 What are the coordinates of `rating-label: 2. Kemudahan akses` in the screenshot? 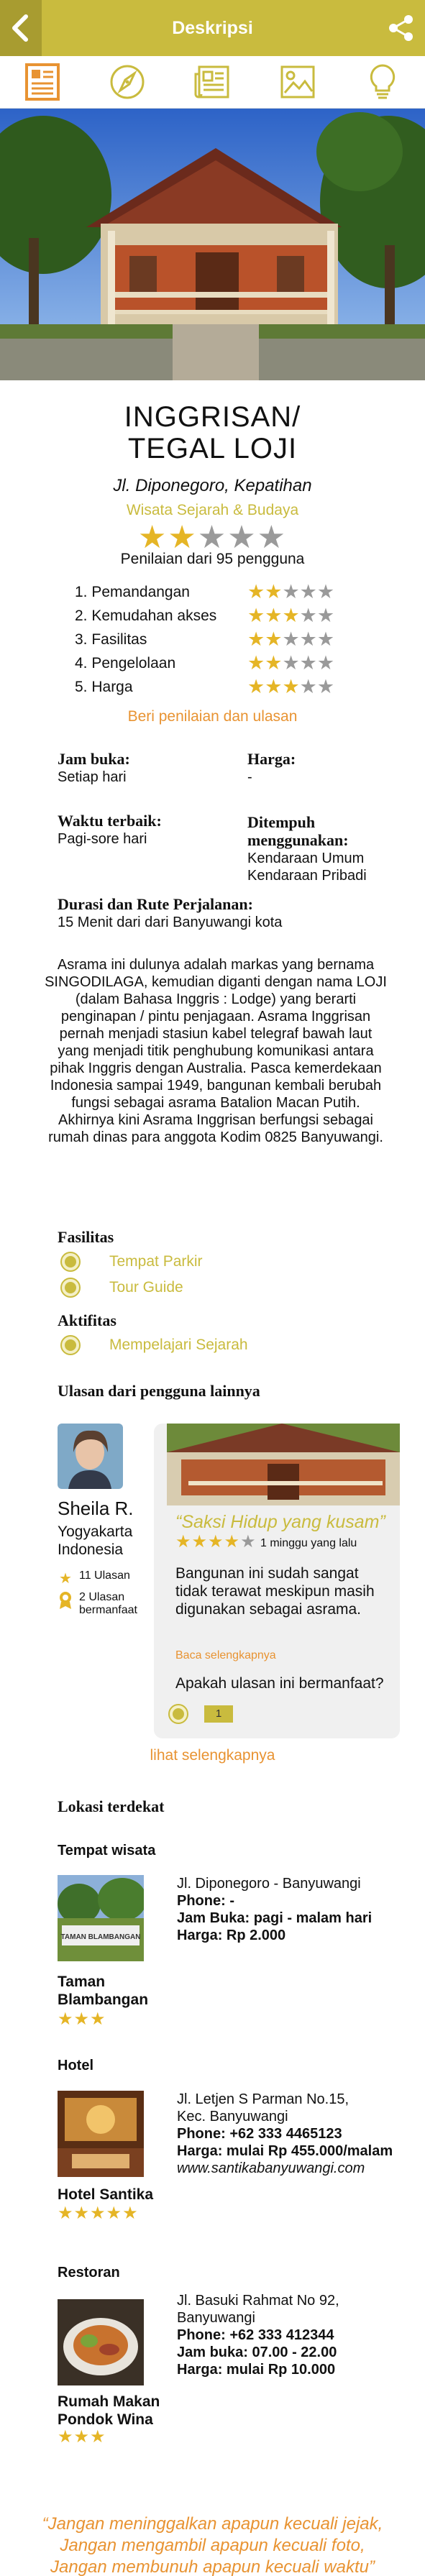 It's located at (146, 615).